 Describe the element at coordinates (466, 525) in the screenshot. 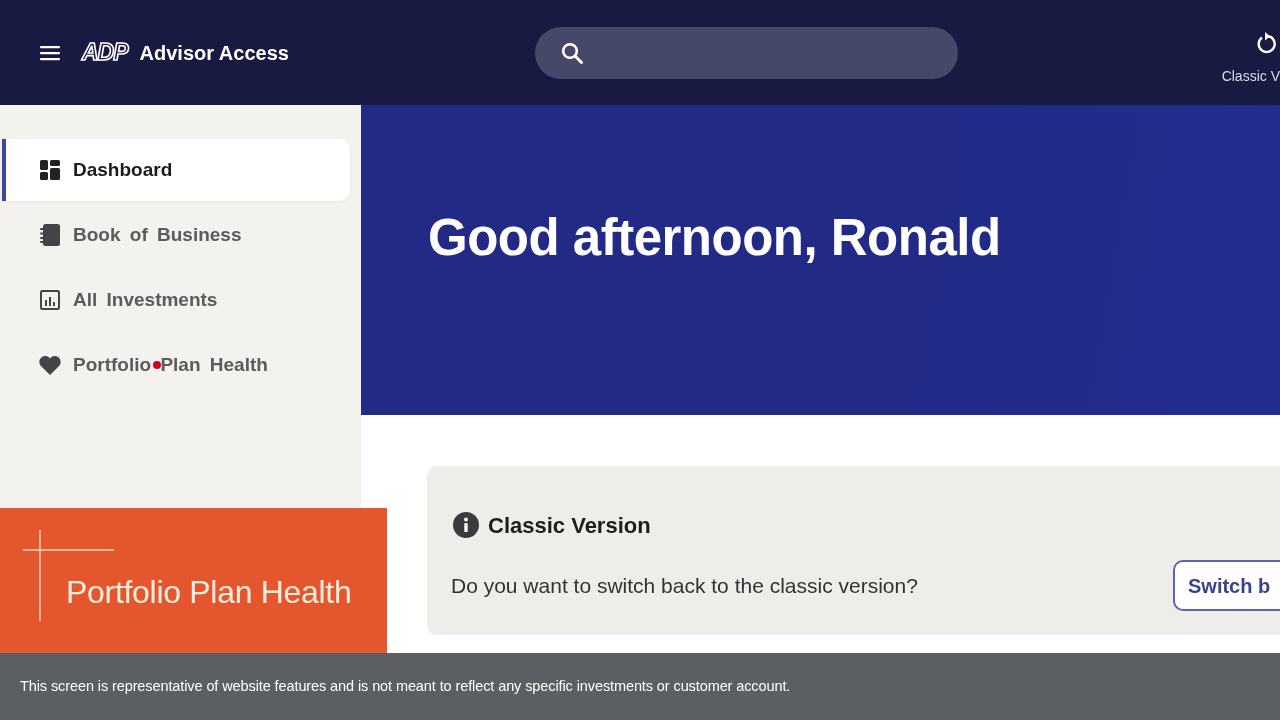

I see `info-icon` at that location.